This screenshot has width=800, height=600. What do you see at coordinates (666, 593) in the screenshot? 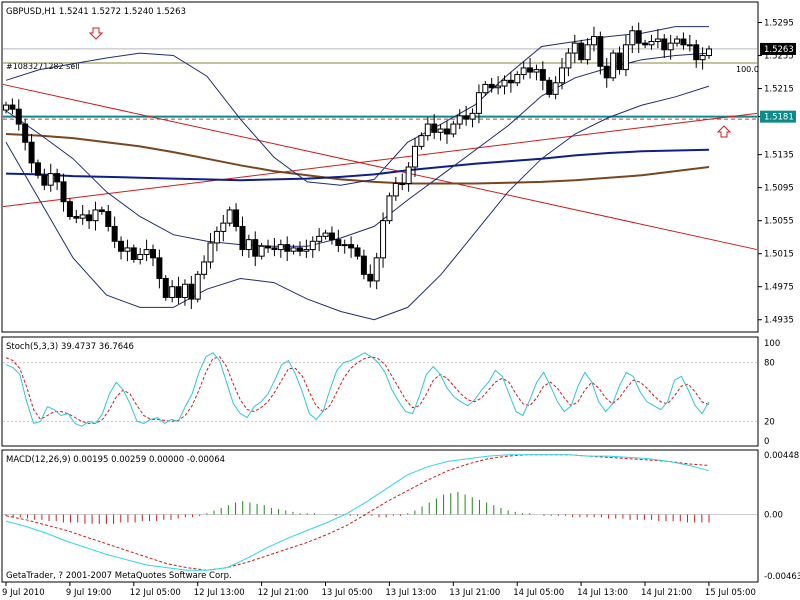
I see `time-tick-label: 14 Jul 21:00` at bounding box center [666, 593].